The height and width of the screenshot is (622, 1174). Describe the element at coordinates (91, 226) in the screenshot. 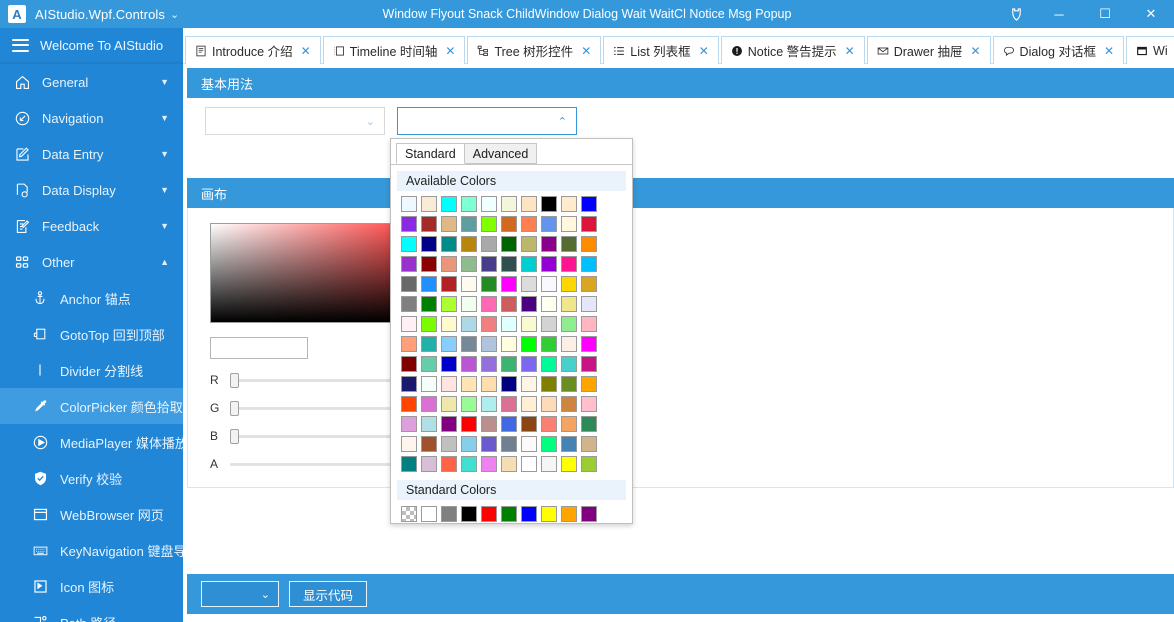

I see `sidebar-group-feedback: Feedback ▼` at that location.